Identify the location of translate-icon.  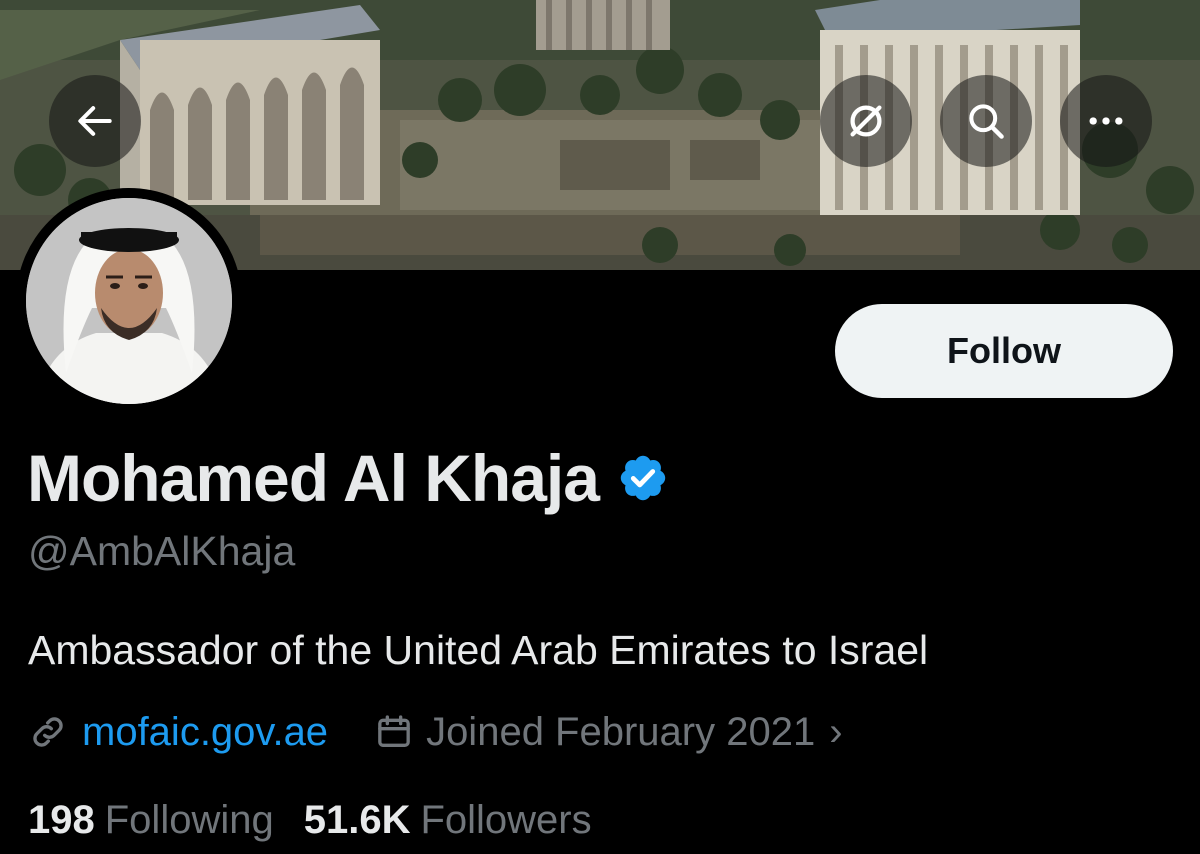
(866, 121).